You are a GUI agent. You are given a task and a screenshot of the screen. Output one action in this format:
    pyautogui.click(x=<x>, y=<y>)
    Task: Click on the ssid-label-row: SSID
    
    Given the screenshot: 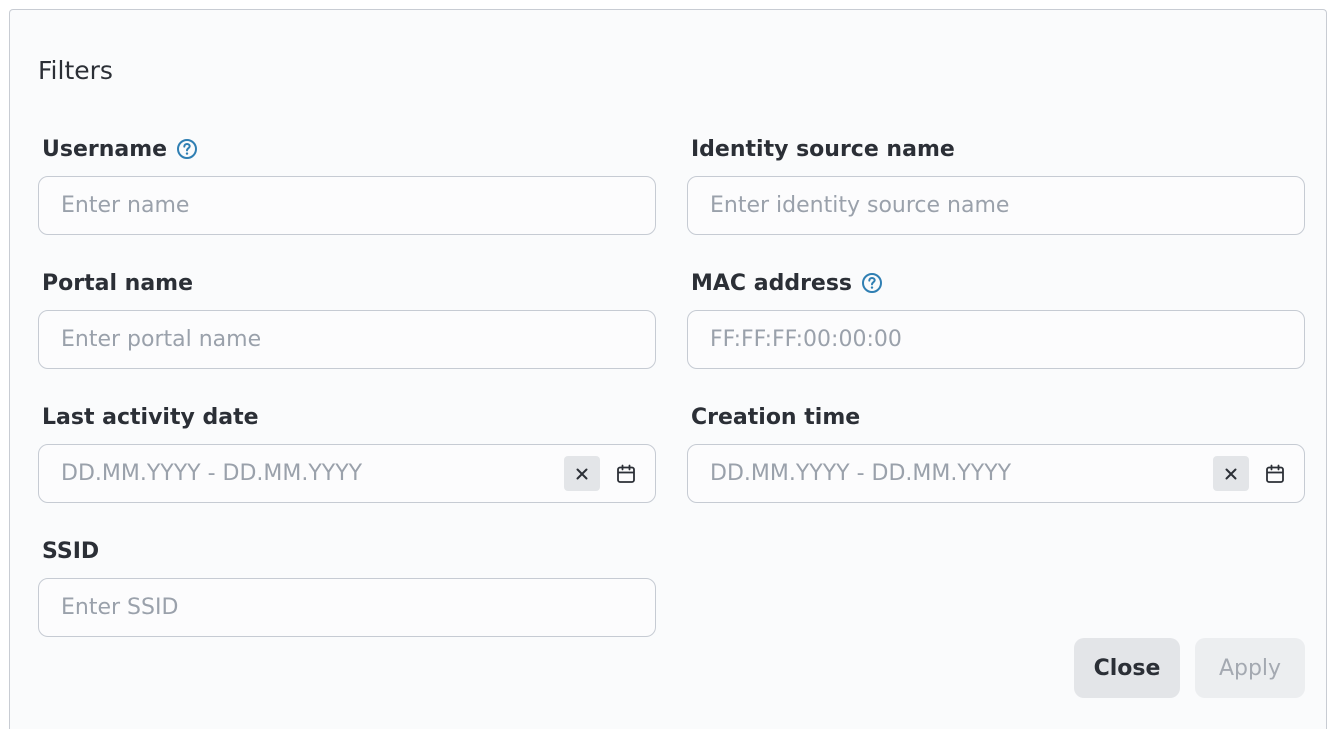 What is the action you would take?
    pyautogui.click(x=70, y=551)
    